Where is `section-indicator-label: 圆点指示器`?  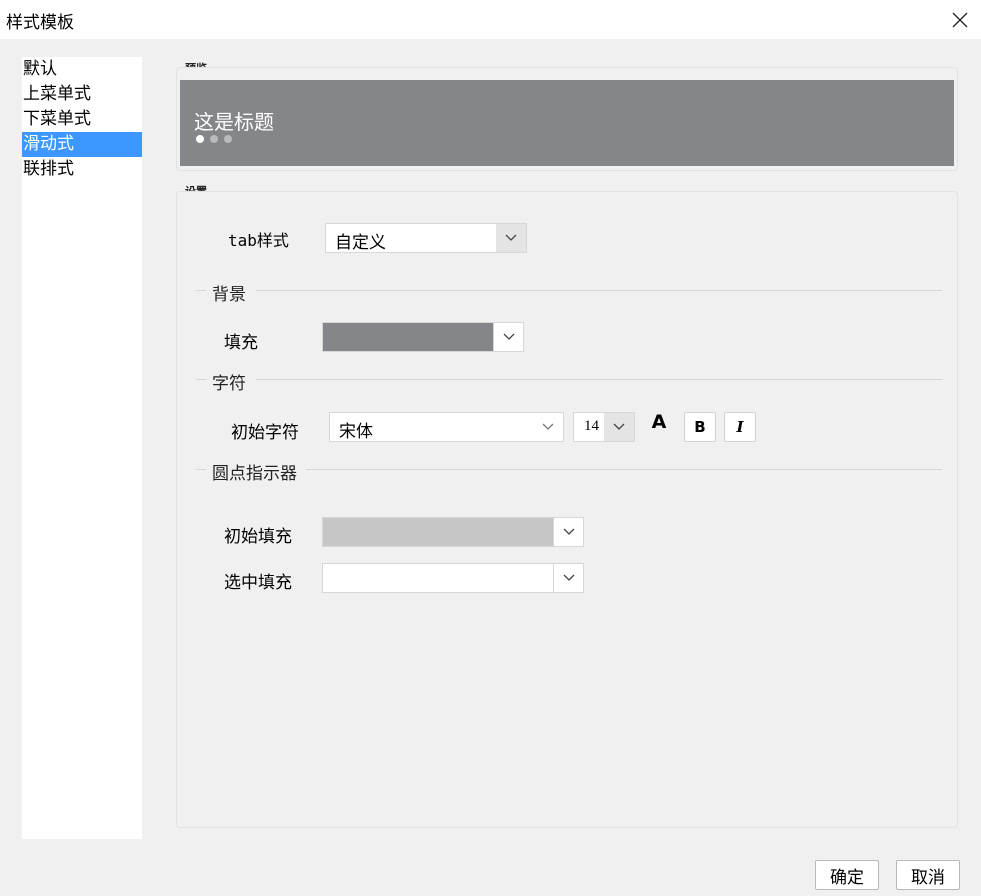 section-indicator-label: 圆点指示器 is located at coordinates (254, 474).